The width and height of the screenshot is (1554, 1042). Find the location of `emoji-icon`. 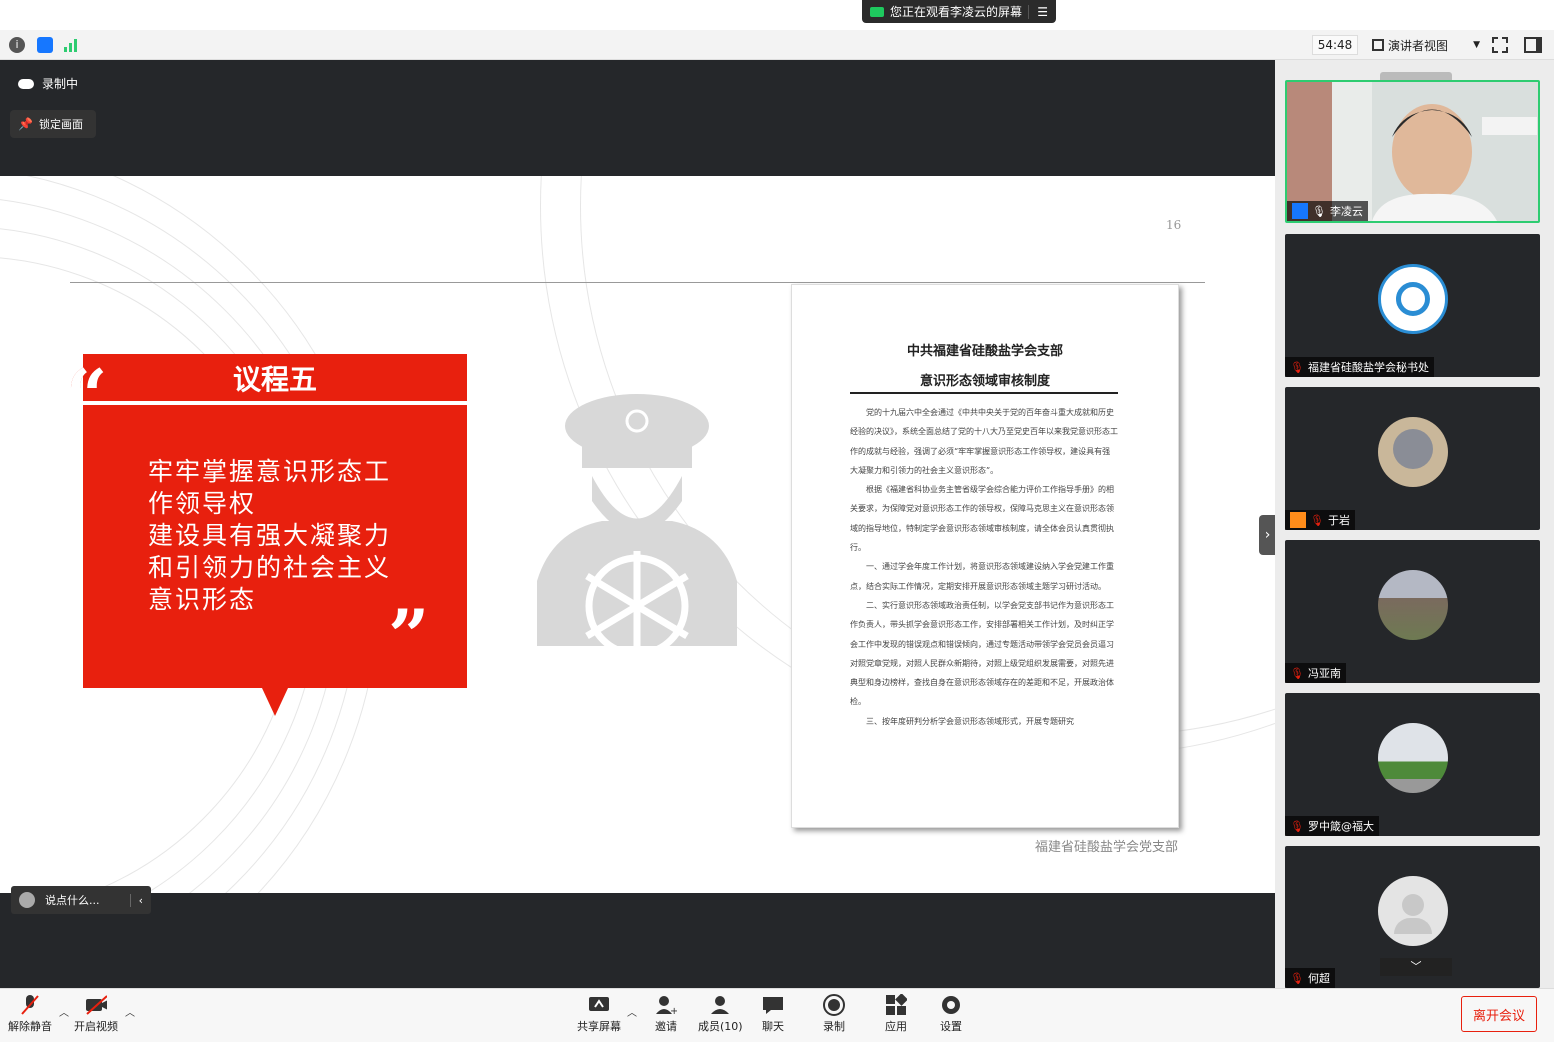

emoji-icon is located at coordinates (27, 900).